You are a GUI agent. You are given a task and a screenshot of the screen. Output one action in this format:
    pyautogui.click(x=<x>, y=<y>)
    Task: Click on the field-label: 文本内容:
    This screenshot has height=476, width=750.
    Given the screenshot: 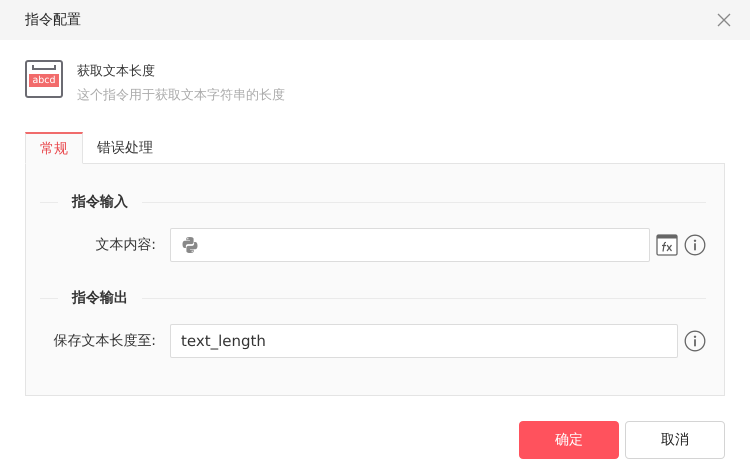 What is the action you would take?
    pyautogui.click(x=125, y=245)
    